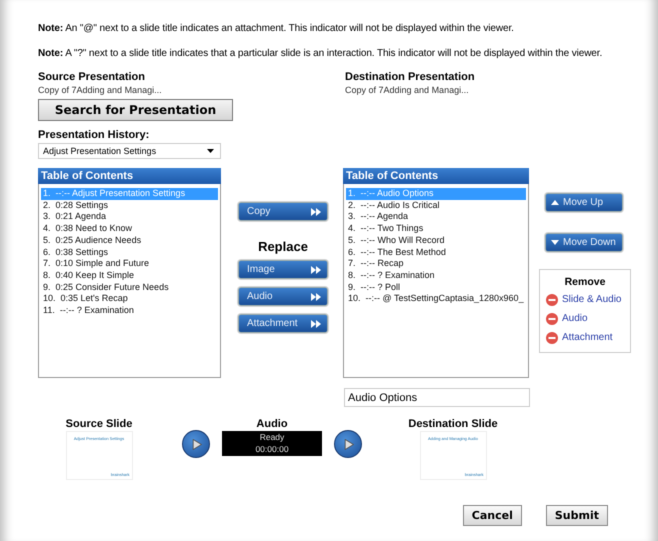  Describe the element at coordinates (272, 437) in the screenshot. I see `audio-status: Ready` at that location.